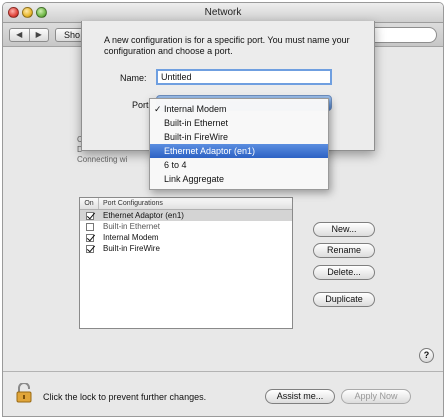 The width and height of the screenshot is (446, 419). What do you see at coordinates (133, 78) in the screenshot?
I see `name-label: Name:` at bounding box center [133, 78].